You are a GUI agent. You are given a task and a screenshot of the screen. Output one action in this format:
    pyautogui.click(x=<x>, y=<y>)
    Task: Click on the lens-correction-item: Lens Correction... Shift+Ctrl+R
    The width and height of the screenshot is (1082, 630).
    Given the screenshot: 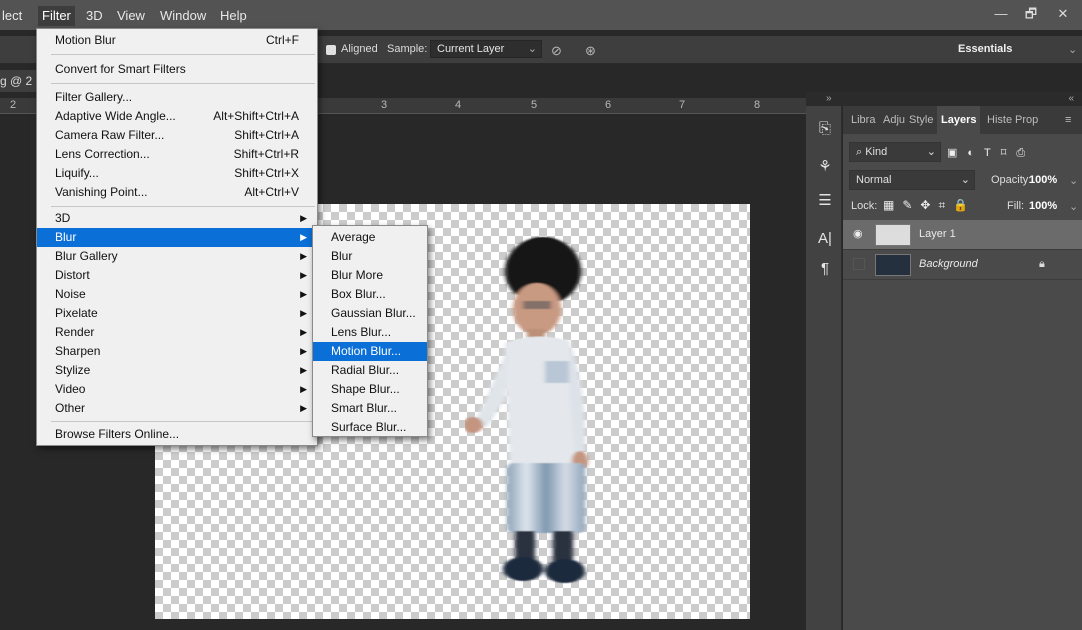 What is the action you would take?
    pyautogui.click(x=177, y=154)
    